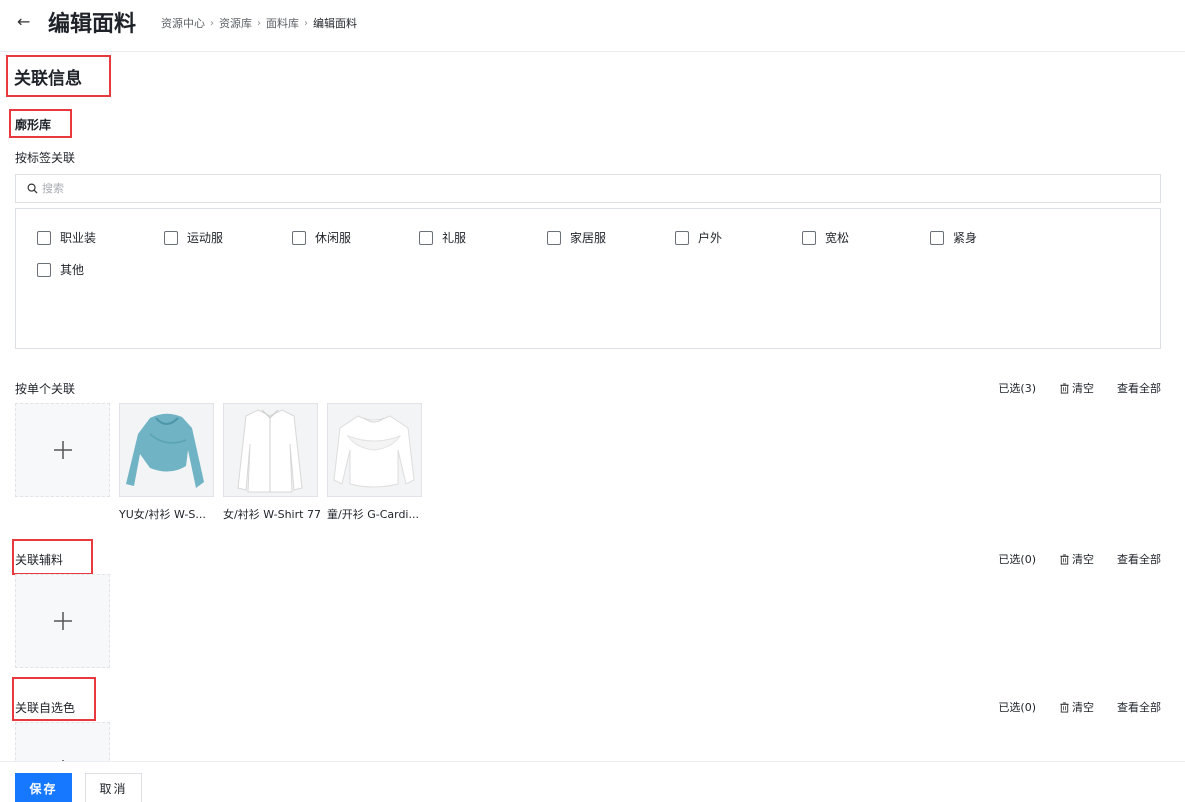  What do you see at coordinates (113, 787) in the screenshot?
I see `cancel-button: 取消` at bounding box center [113, 787].